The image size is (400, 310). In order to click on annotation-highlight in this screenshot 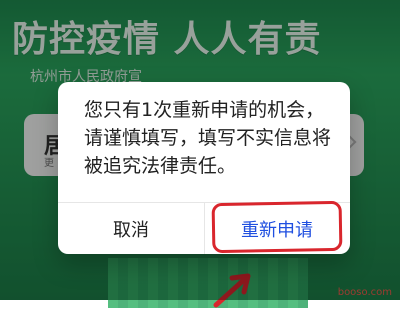, I will do `click(277, 227)`.